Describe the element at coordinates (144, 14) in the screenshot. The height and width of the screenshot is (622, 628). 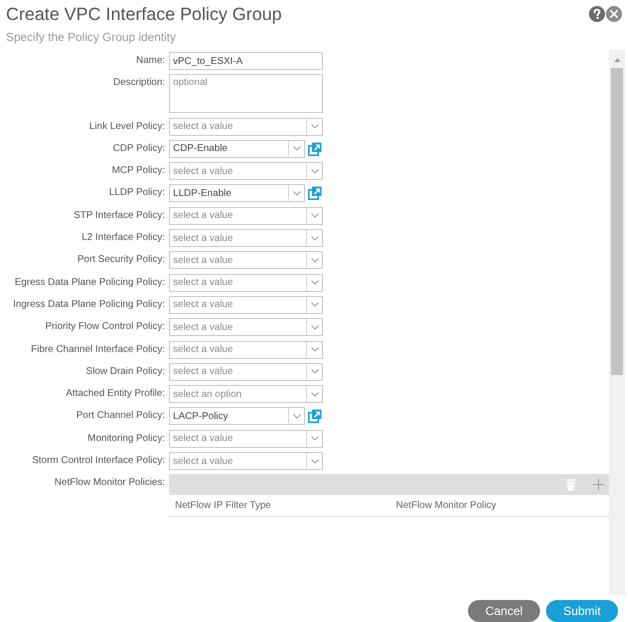
I see `dialog-title: Create VPC Interface Policy Group` at that location.